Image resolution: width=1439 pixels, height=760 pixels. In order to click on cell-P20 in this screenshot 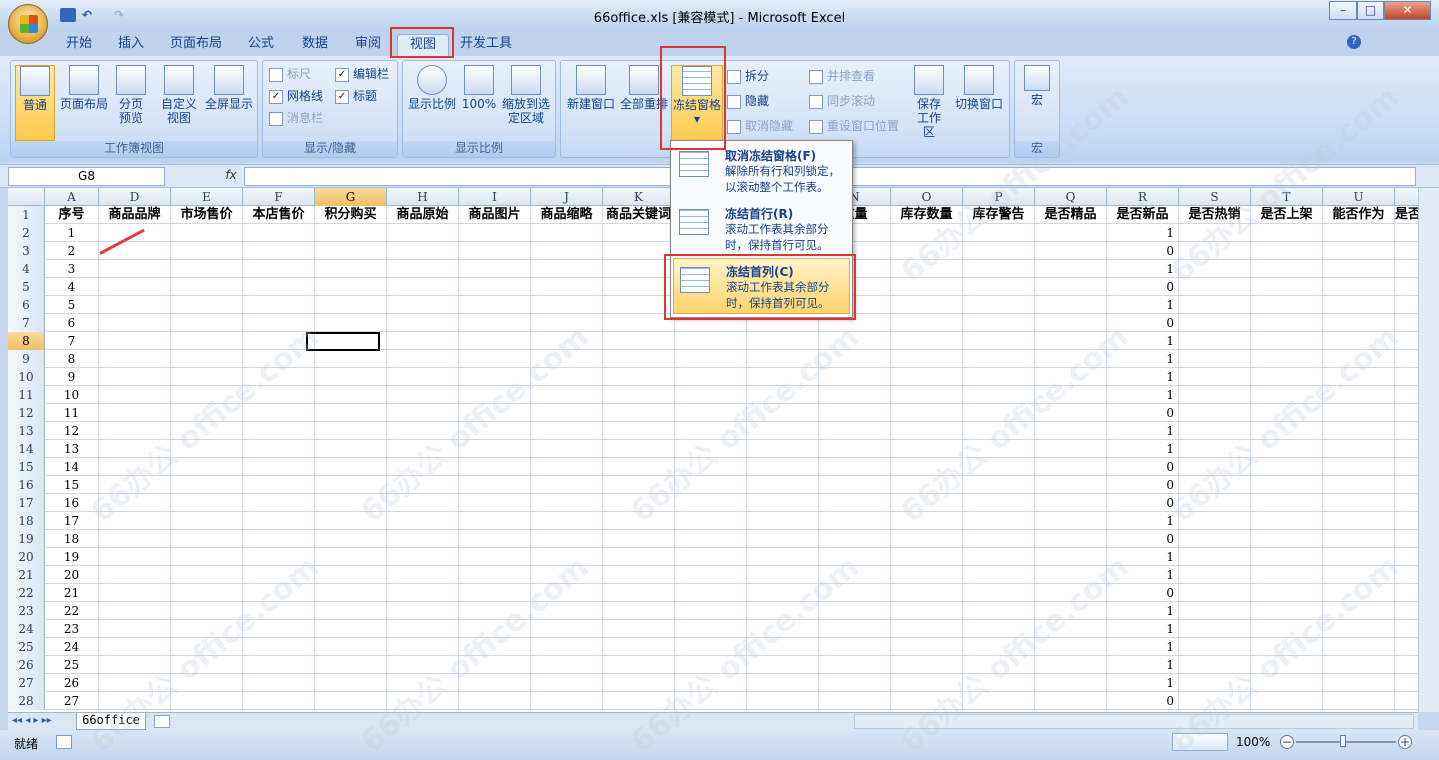, I will do `click(999, 557)`.